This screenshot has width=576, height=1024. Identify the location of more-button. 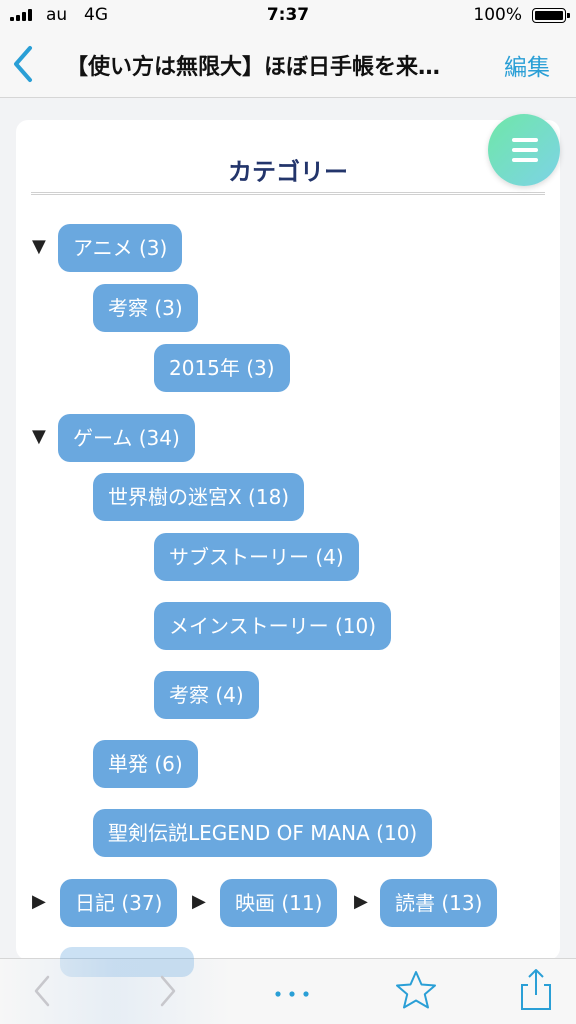
(292, 994).